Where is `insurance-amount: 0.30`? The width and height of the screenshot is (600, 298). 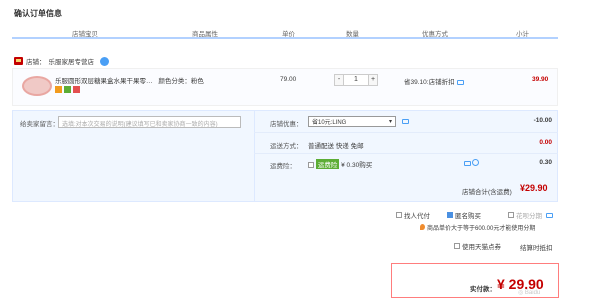 insurance-amount: 0.30 is located at coordinates (545, 162).